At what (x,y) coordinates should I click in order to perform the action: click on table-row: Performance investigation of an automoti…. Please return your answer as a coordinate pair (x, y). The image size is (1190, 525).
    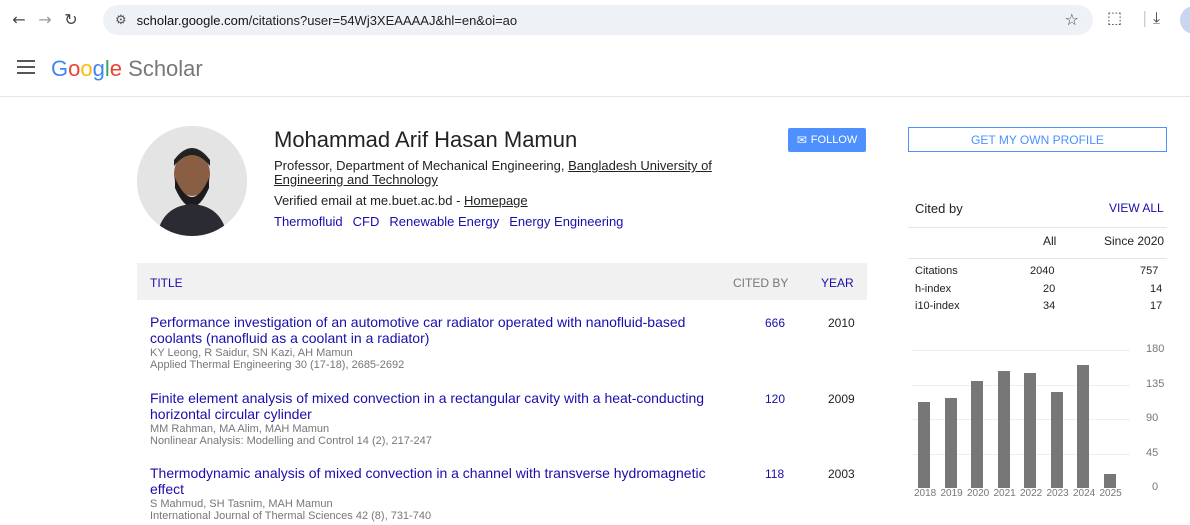
    Looking at the image, I should click on (510, 342).